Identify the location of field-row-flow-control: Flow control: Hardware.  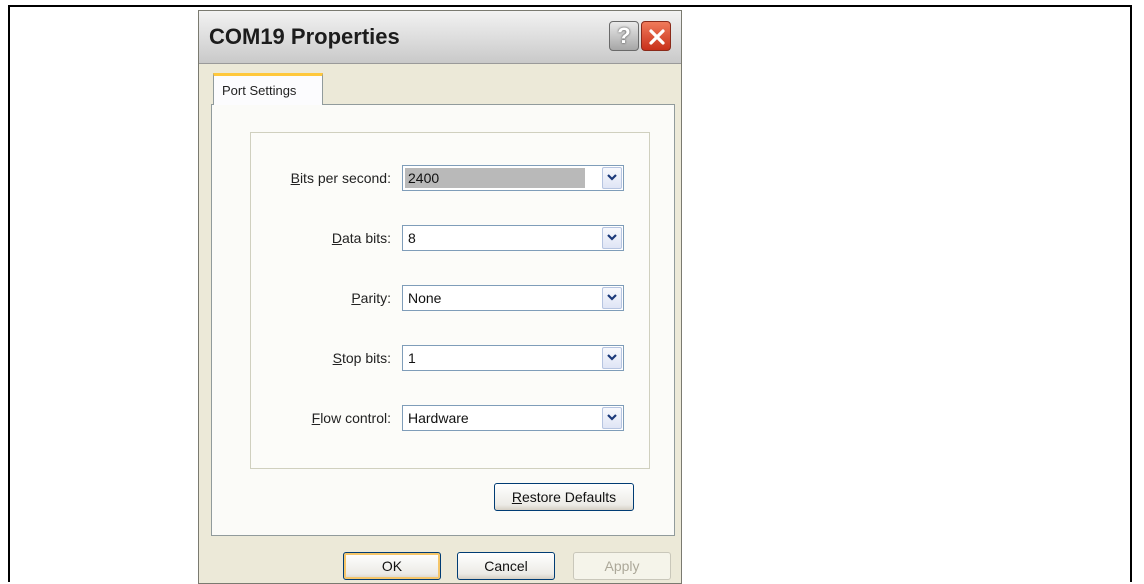
(450, 418).